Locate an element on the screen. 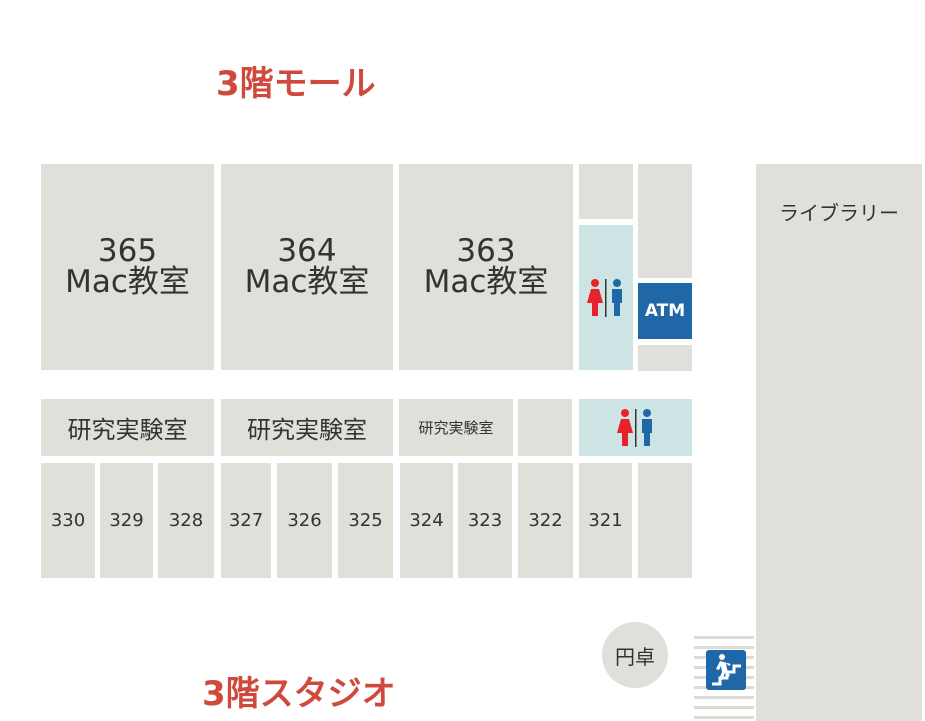  room-number: 363 is located at coordinates (486, 251).